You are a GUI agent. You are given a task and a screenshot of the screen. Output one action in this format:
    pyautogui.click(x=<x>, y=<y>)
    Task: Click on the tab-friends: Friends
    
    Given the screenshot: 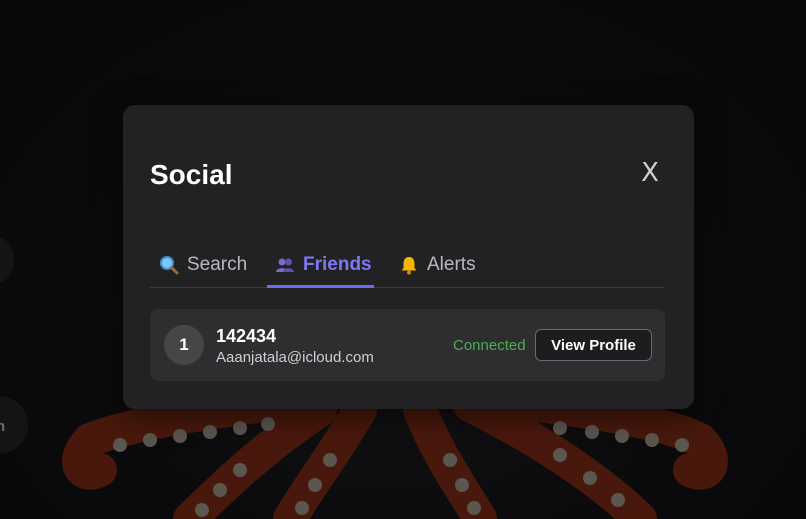 What is the action you would take?
    pyautogui.click(x=320, y=265)
    